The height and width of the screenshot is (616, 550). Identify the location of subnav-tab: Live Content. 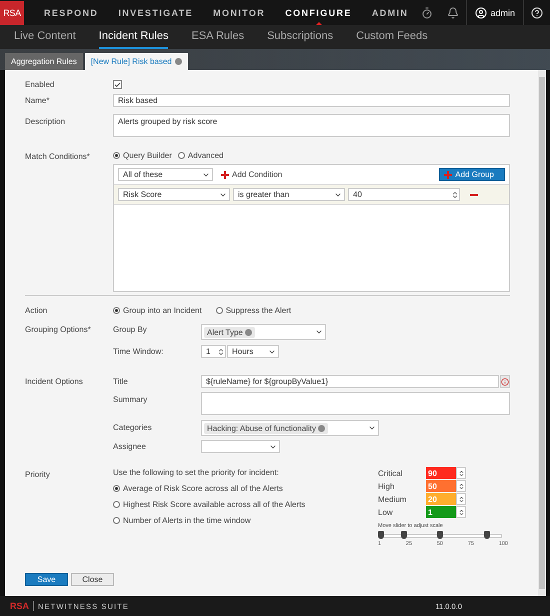
(45, 37).